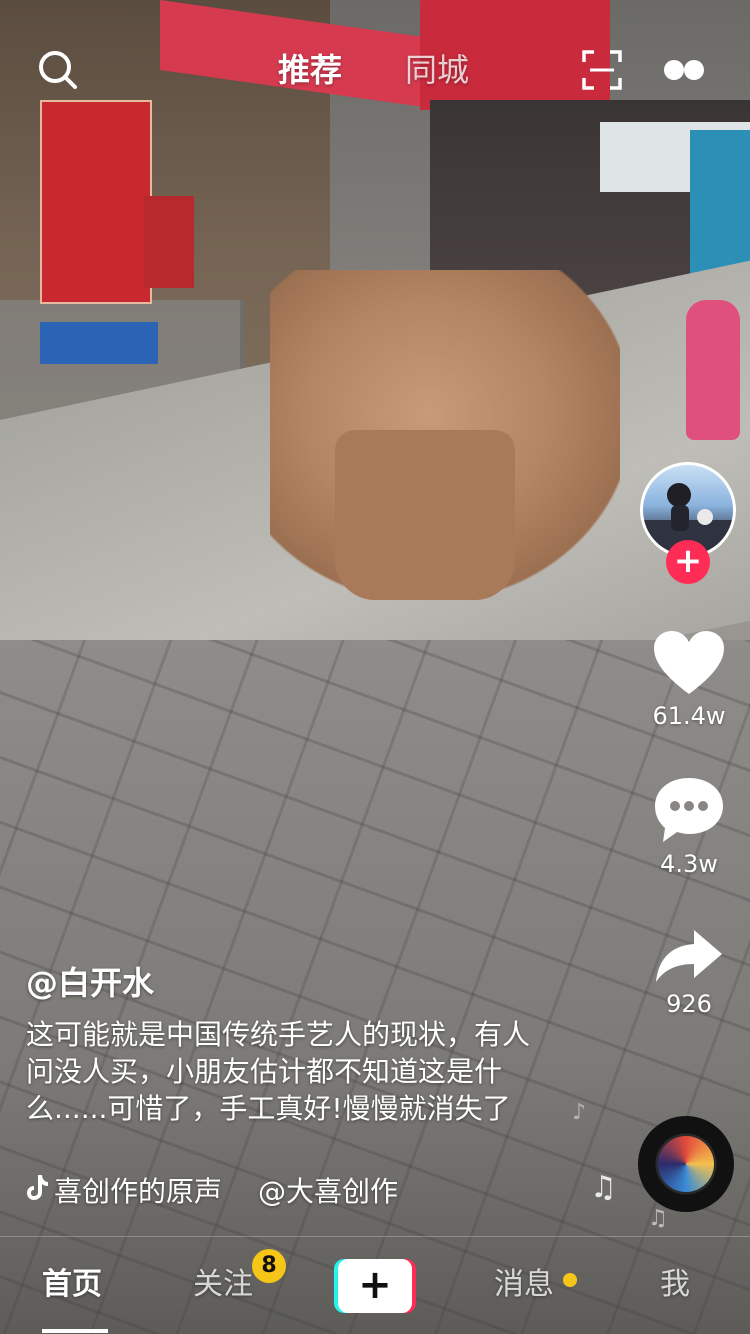 The width and height of the screenshot is (750, 1334). I want to click on scene-menu-board, so click(96, 202).